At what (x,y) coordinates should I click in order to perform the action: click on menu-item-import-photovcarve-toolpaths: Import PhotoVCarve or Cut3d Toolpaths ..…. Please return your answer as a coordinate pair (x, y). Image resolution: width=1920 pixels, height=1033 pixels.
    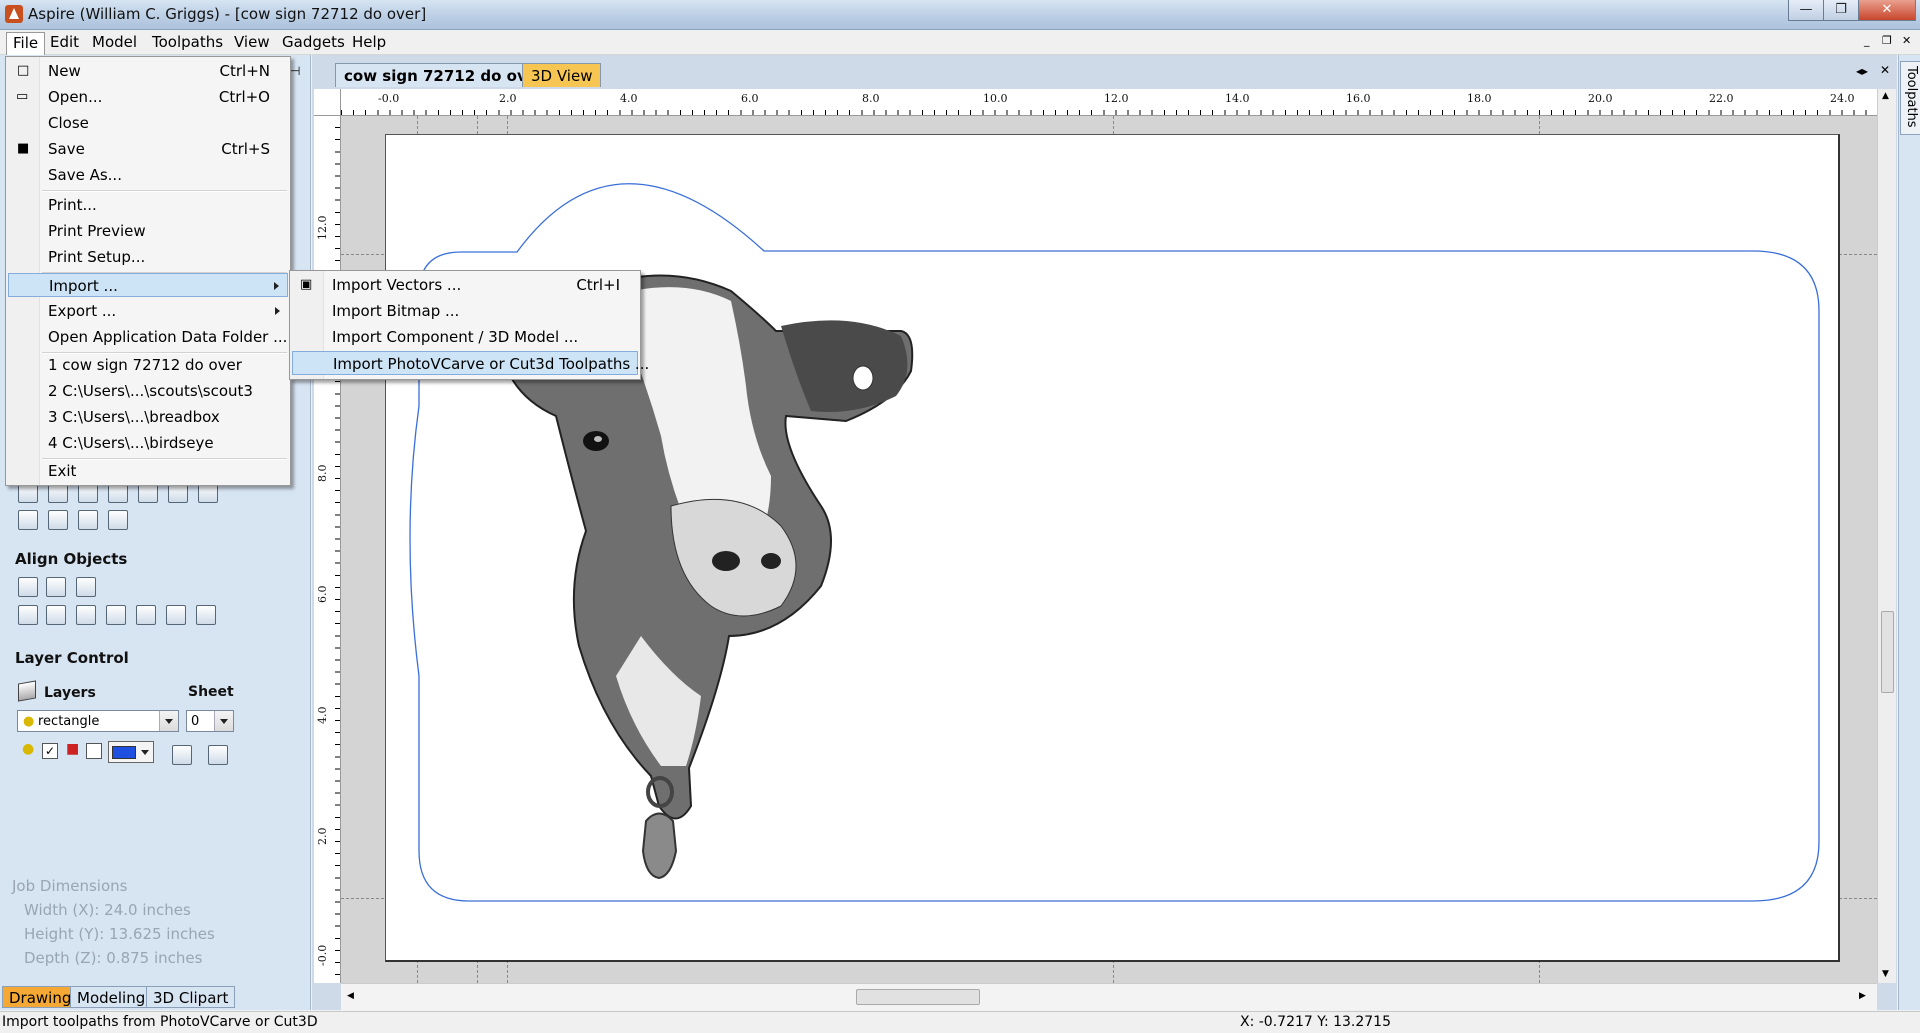
    Looking at the image, I should click on (470, 363).